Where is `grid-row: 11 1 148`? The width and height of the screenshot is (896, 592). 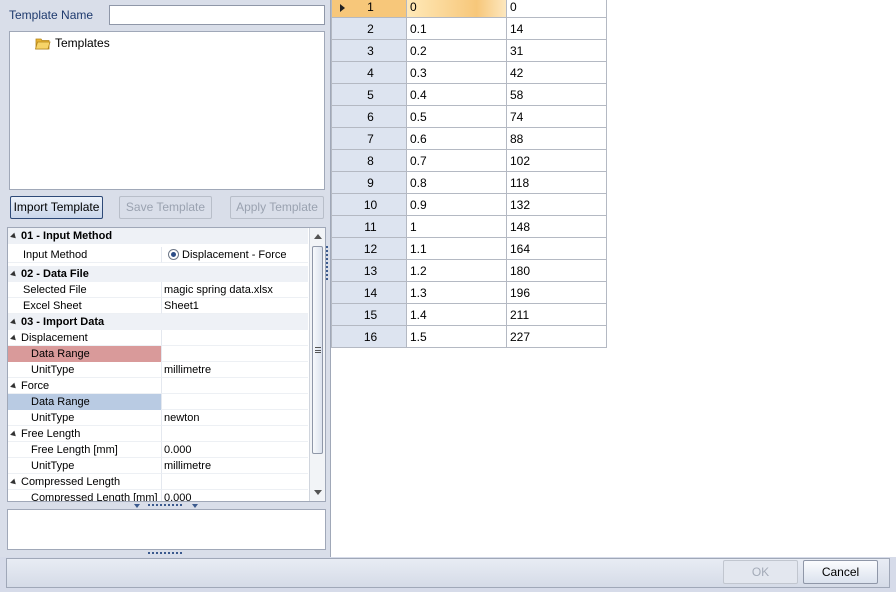 grid-row: 11 1 148 is located at coordinates (469, 226).